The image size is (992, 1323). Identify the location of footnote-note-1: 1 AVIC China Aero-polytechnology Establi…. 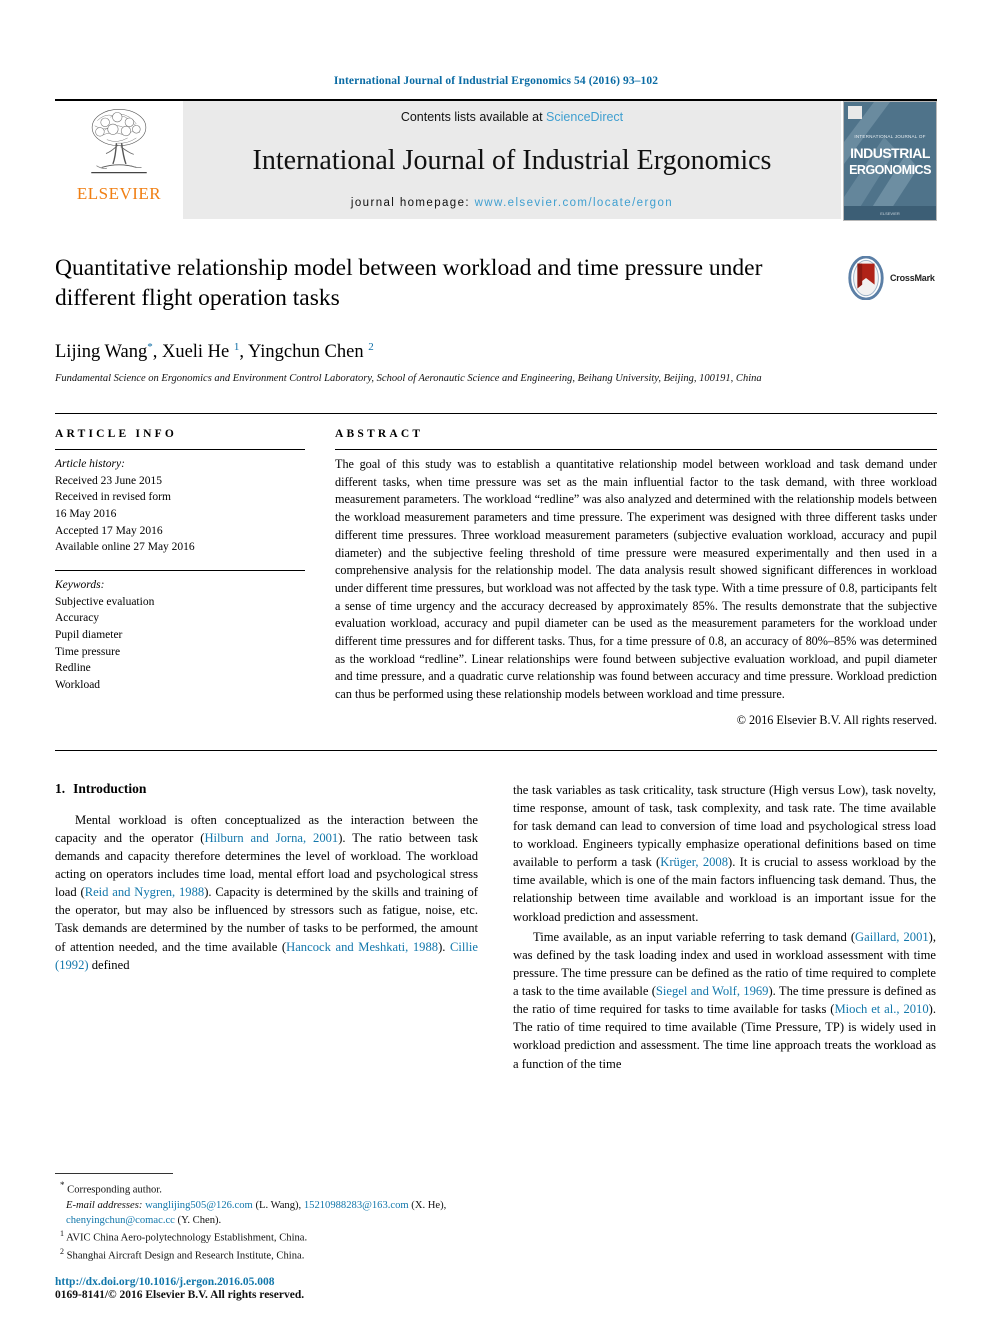
(266, 1237).